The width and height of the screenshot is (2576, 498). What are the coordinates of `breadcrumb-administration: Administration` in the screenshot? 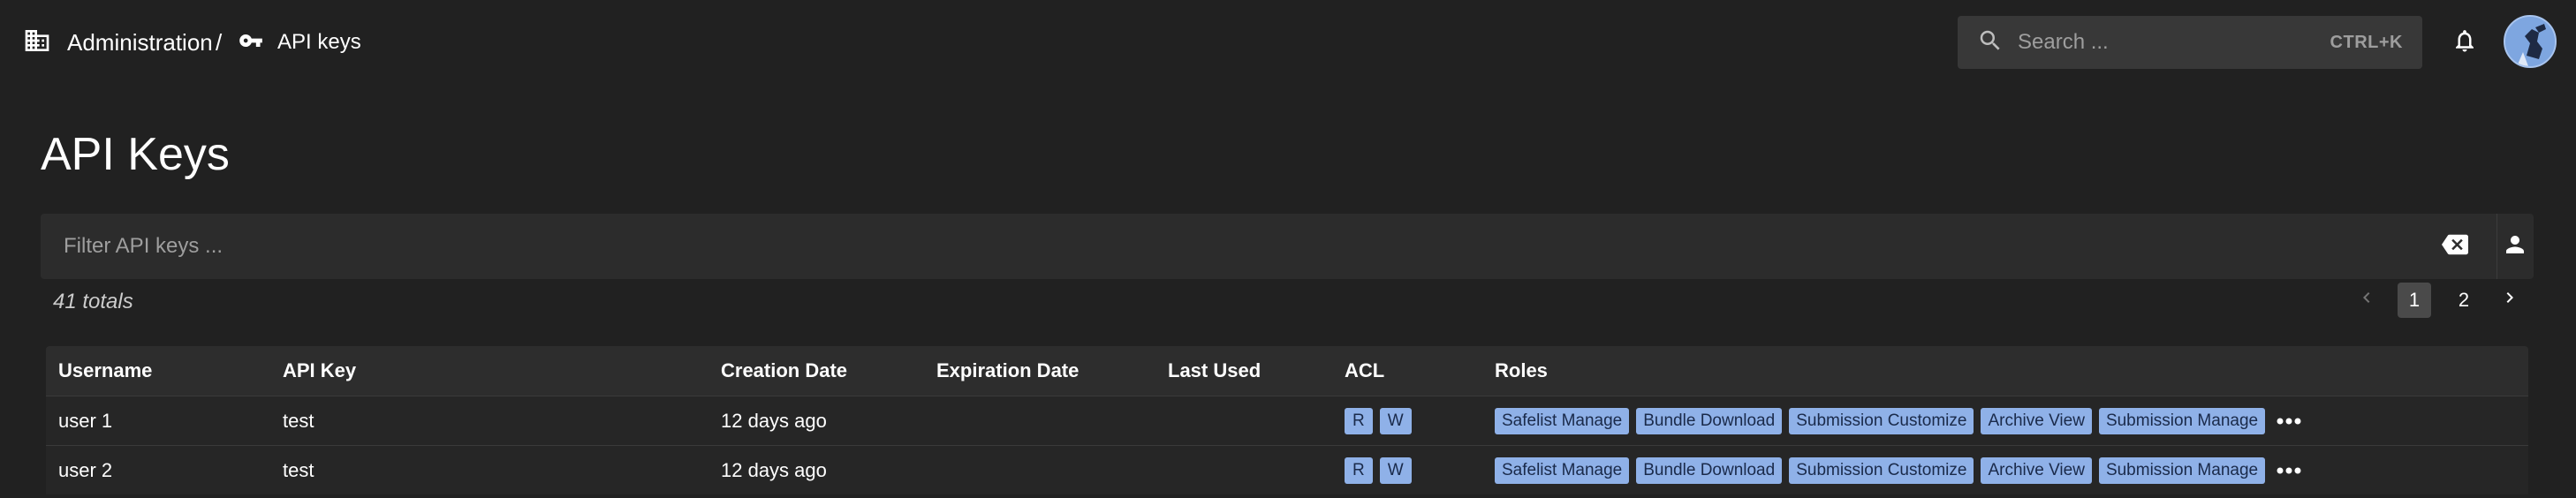 It's located at (117, 42).